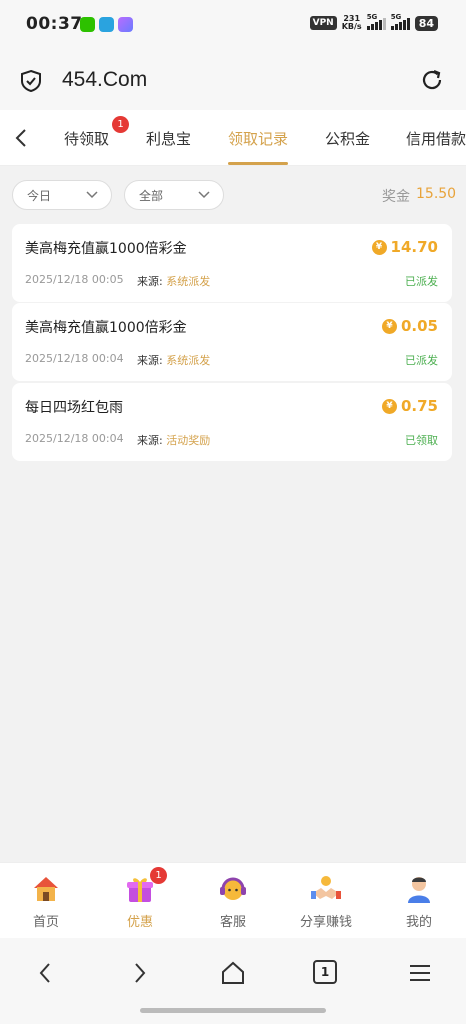  I want to click on bonus-label: 奖金, so click(396, 197).